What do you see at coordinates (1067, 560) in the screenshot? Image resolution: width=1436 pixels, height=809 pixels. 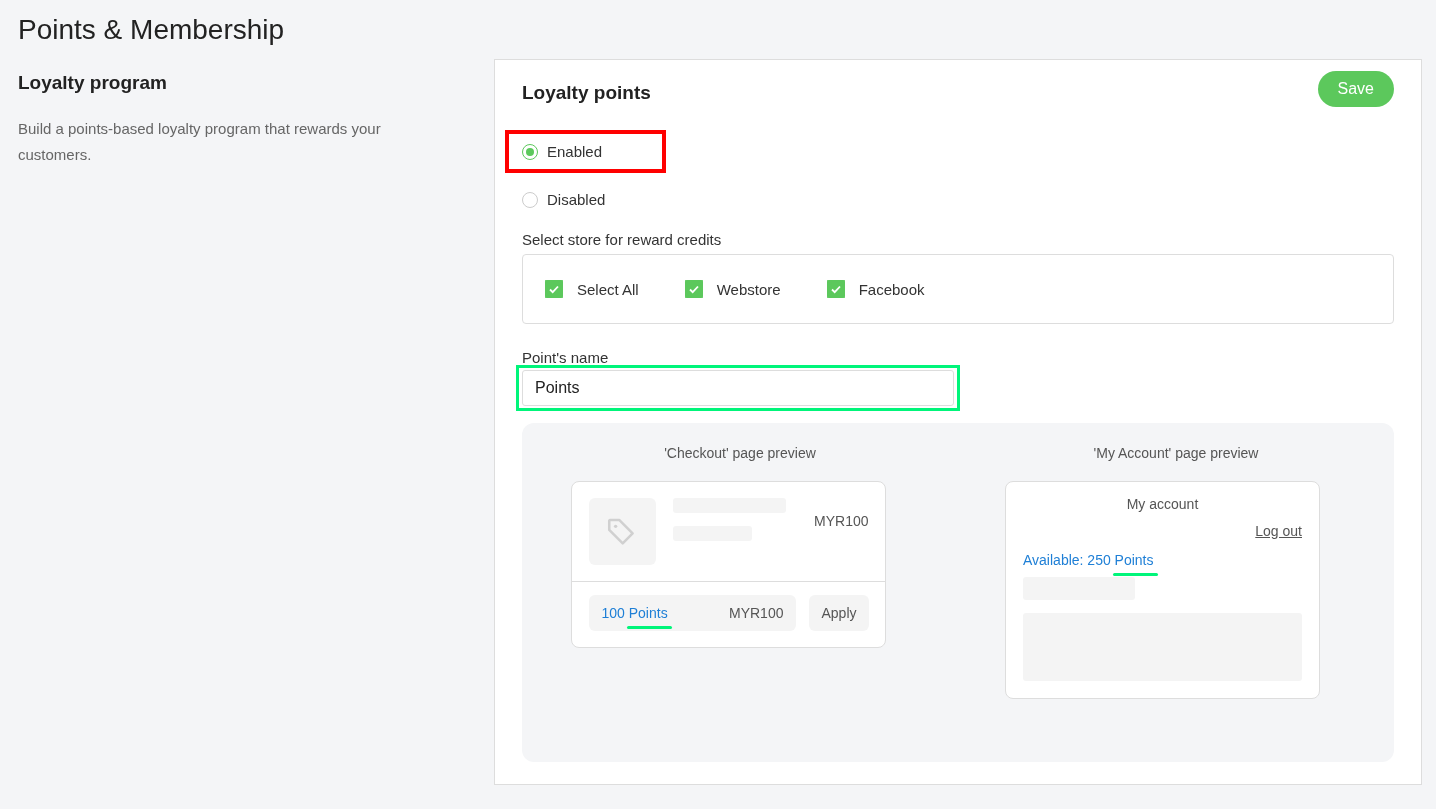 I see `available-points: Available: 250` at bounding box center [1067, 560].